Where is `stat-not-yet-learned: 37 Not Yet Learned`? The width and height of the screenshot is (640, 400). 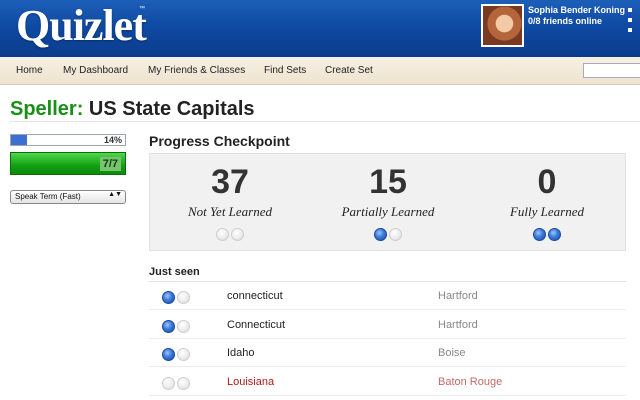 stat-not-yet-learned: 37 Not Yet Learned is located at coordinates (230, 202).